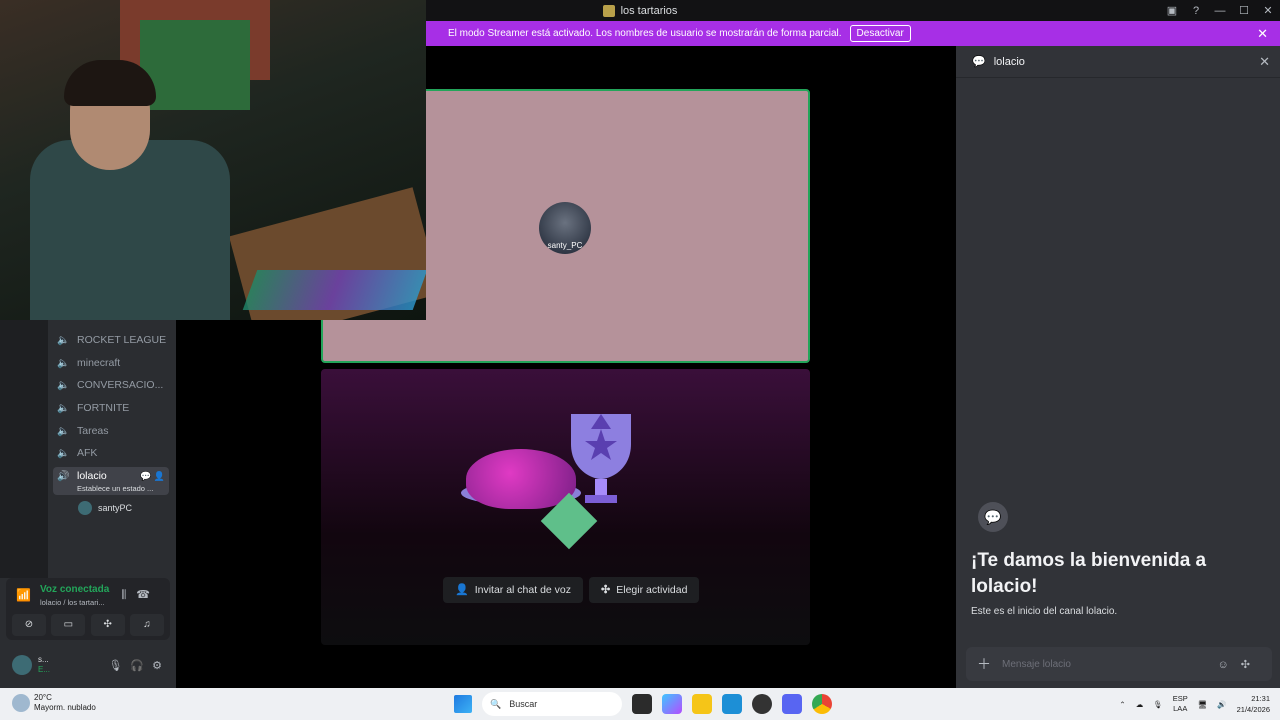  Describe the element at coordinates (1244, 10) in the screenshot. I see `maximize-button: ☐` at that location.